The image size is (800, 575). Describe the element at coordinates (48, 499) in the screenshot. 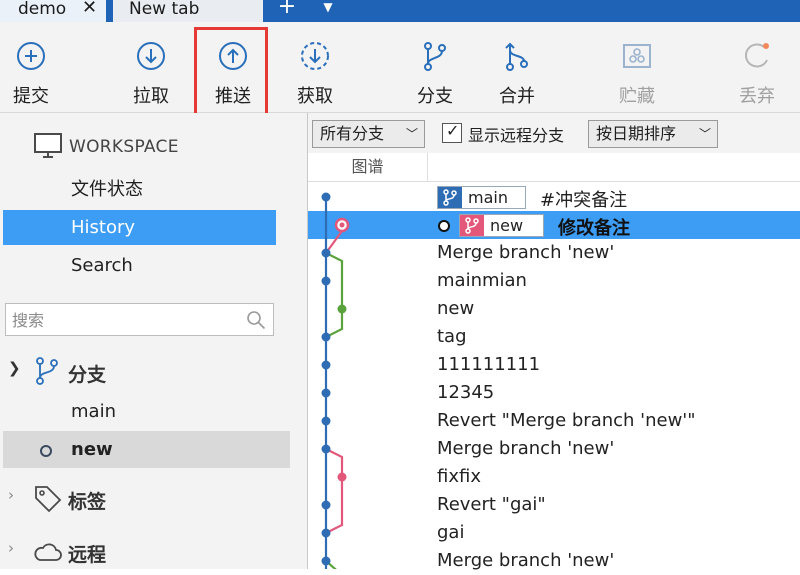

I see `tag-icon` at that location.